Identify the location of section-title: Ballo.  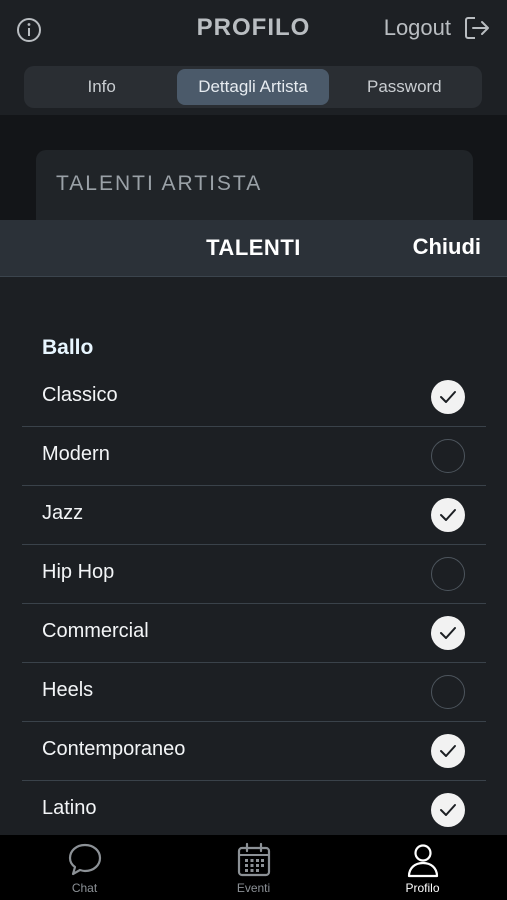
(68, 347).